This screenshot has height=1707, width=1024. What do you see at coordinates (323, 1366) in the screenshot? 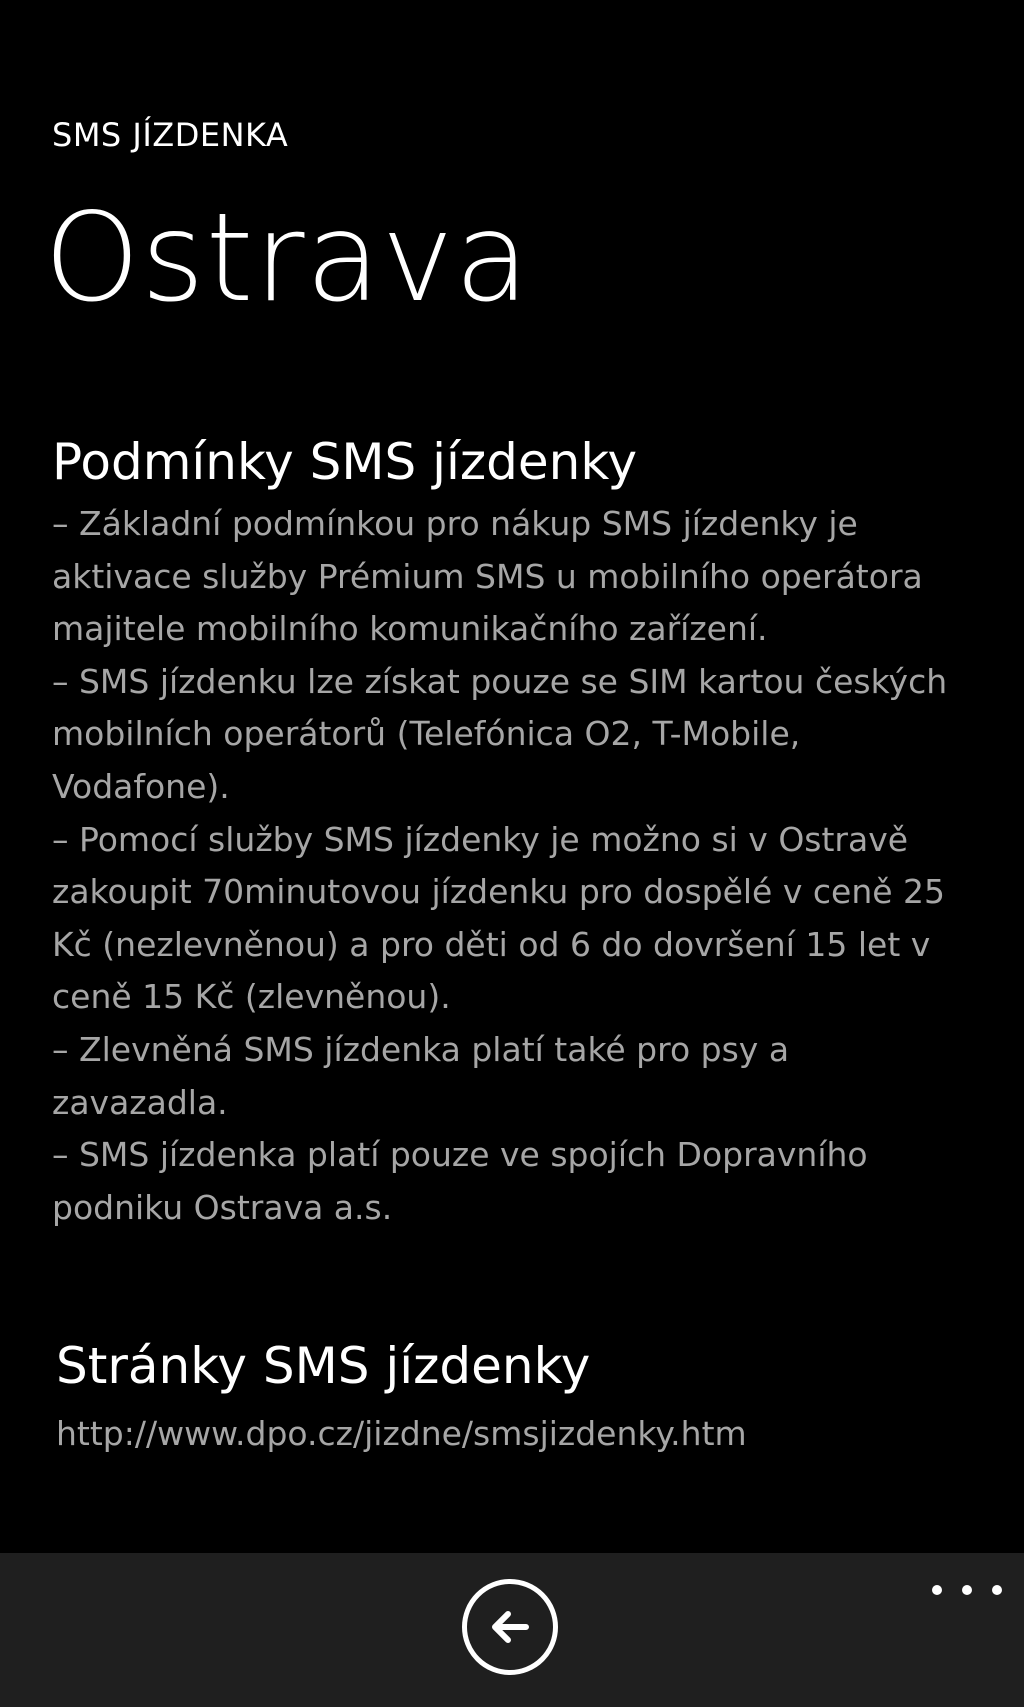
I see `links-heading: Stránky SMS jízdenky` at bounding box center [323, 1366].